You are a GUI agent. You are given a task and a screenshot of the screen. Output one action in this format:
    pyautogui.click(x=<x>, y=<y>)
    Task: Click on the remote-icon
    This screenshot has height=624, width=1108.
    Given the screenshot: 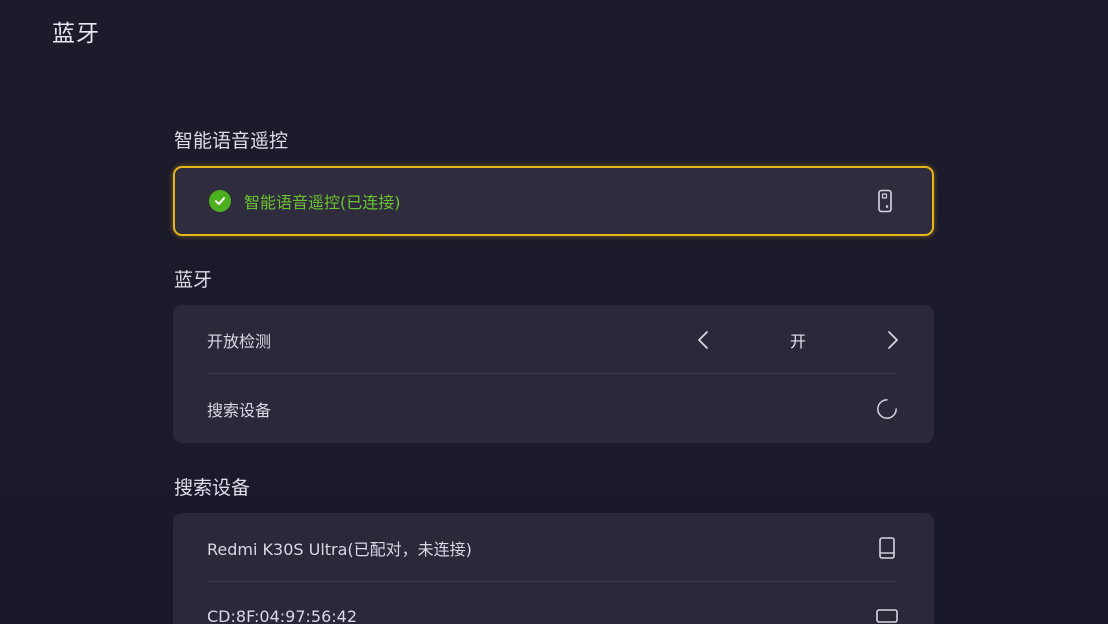 What is the action you would take?
    pyautogui.click(x=885, y=201)
    